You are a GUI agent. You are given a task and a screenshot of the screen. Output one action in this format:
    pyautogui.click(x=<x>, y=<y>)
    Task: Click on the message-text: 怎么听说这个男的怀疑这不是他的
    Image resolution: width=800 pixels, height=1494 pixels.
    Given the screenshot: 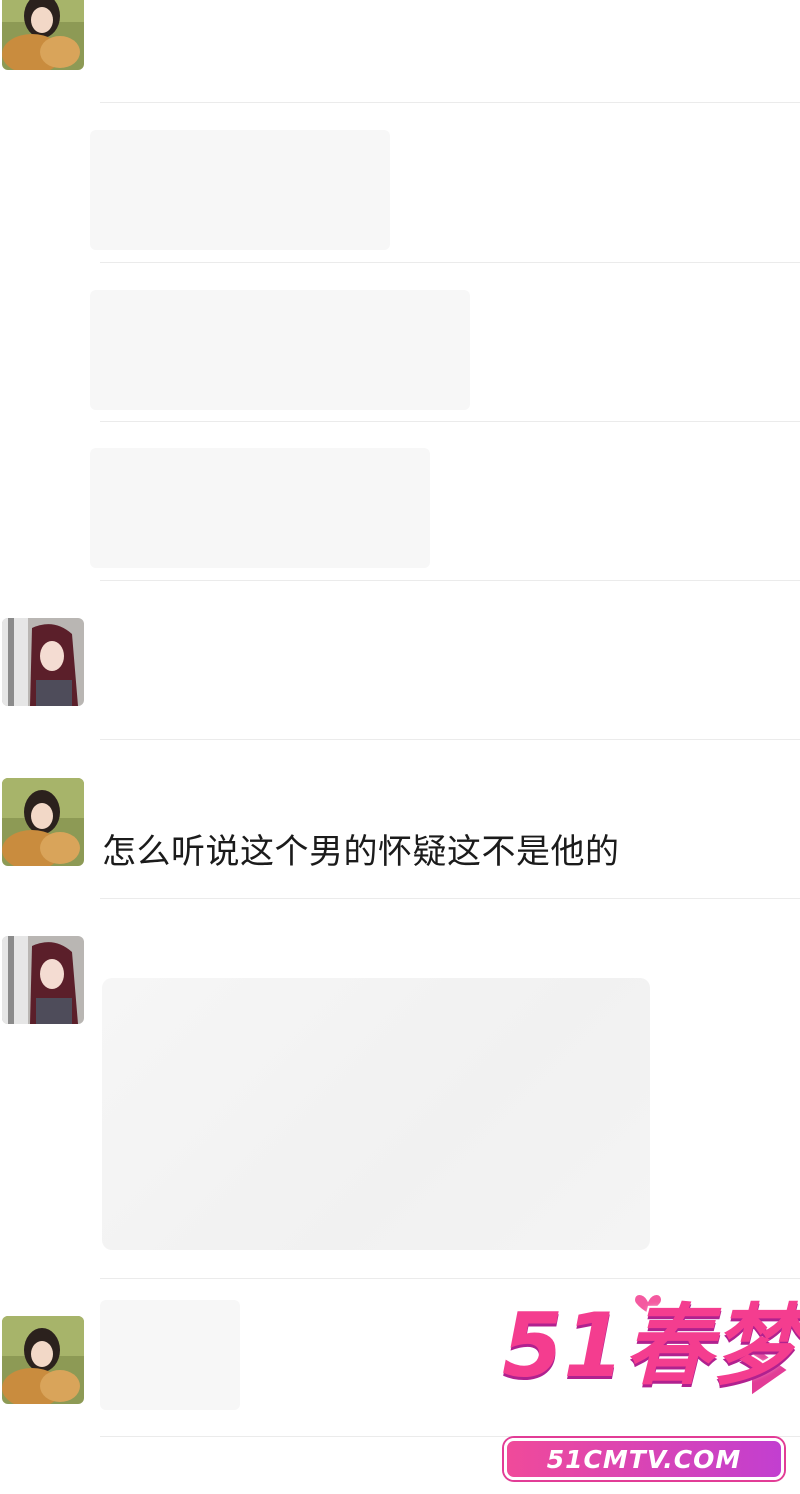 What is the action you would take?
    pyautogui.click(x=361, y=852)
    